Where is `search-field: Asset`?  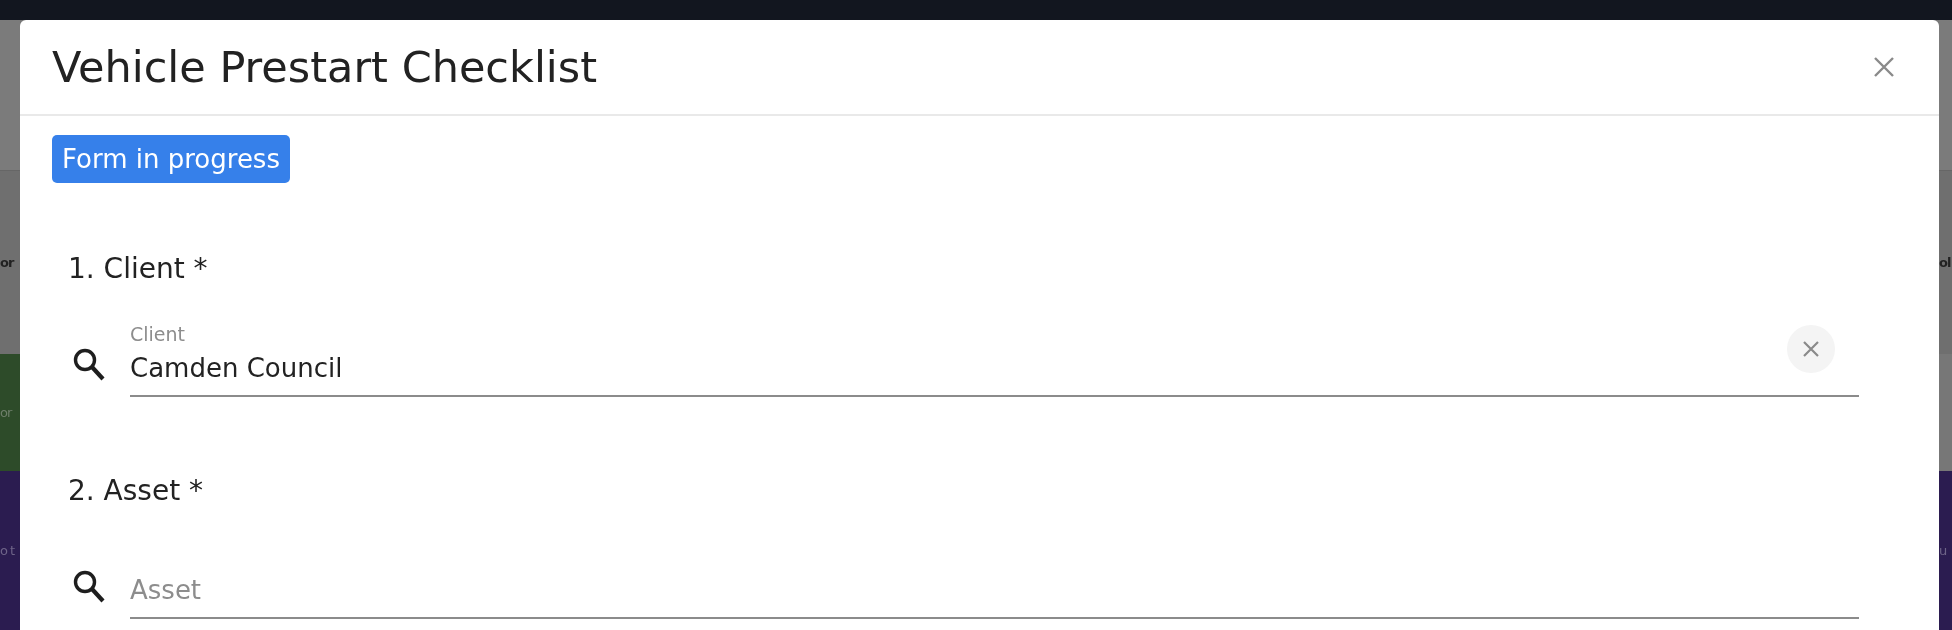
search-field: Asset is located at coordinates (994, 597).